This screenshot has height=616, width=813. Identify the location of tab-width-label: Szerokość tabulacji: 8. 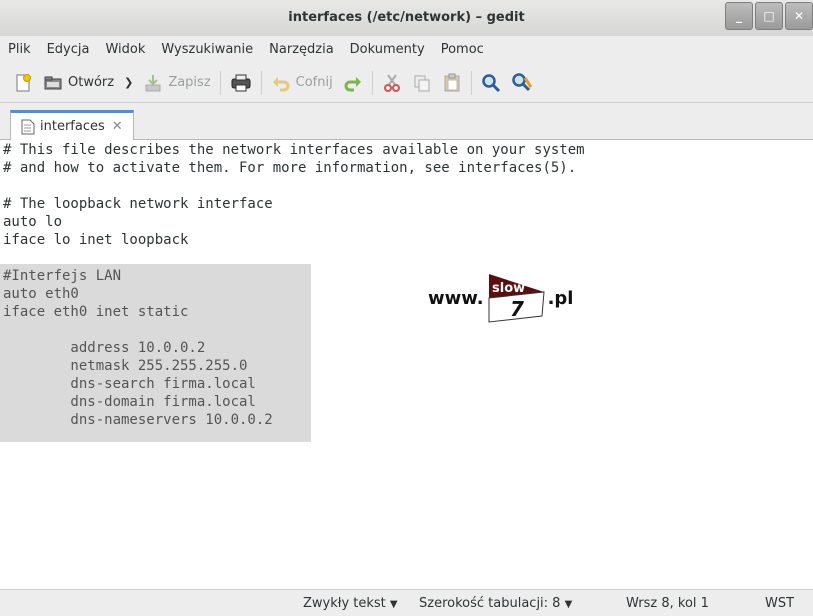
(490, 603).